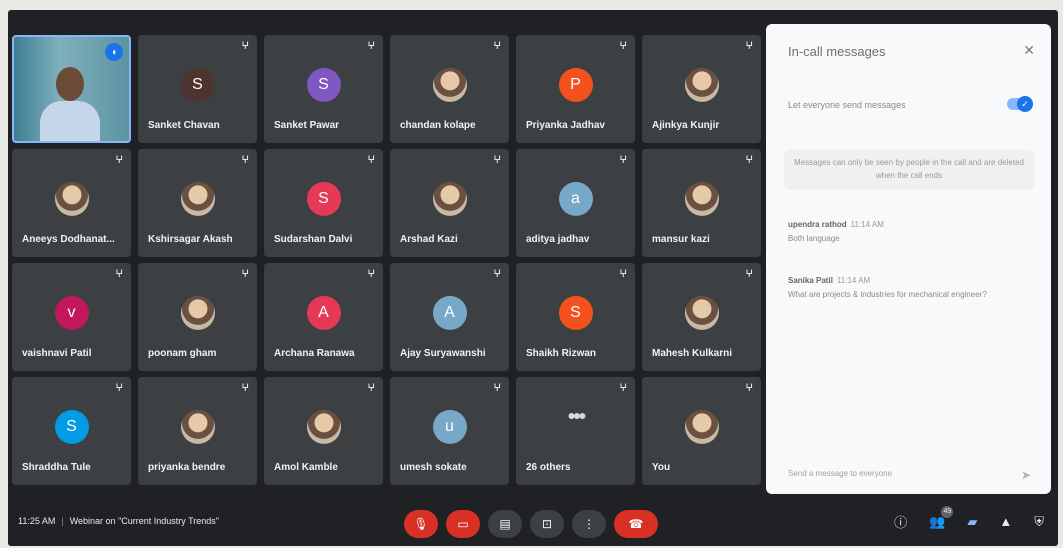 The height and width of the screenshot is (548, 1063). What do you see at coordinates (814, 238) in the screenshot?
I see `message-text: Both language` at bounding box center [814, 238].